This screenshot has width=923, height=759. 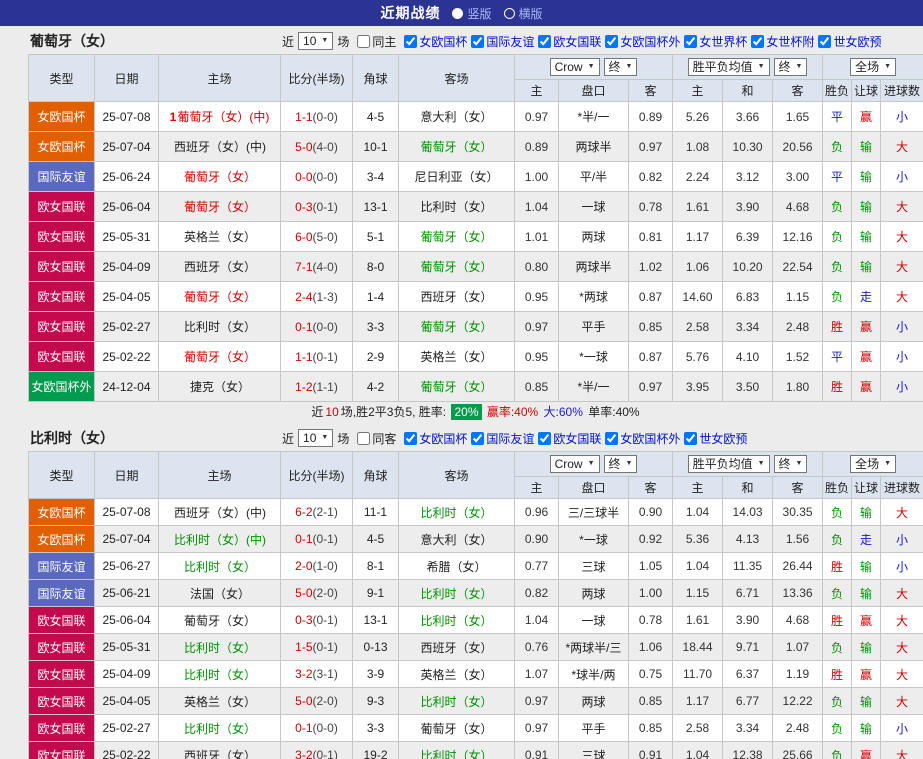 What do you see at coordinates (316, 356) in the screenshot?
I see `match-score: 1-1(0-1)` at bounding box center [316, 356].